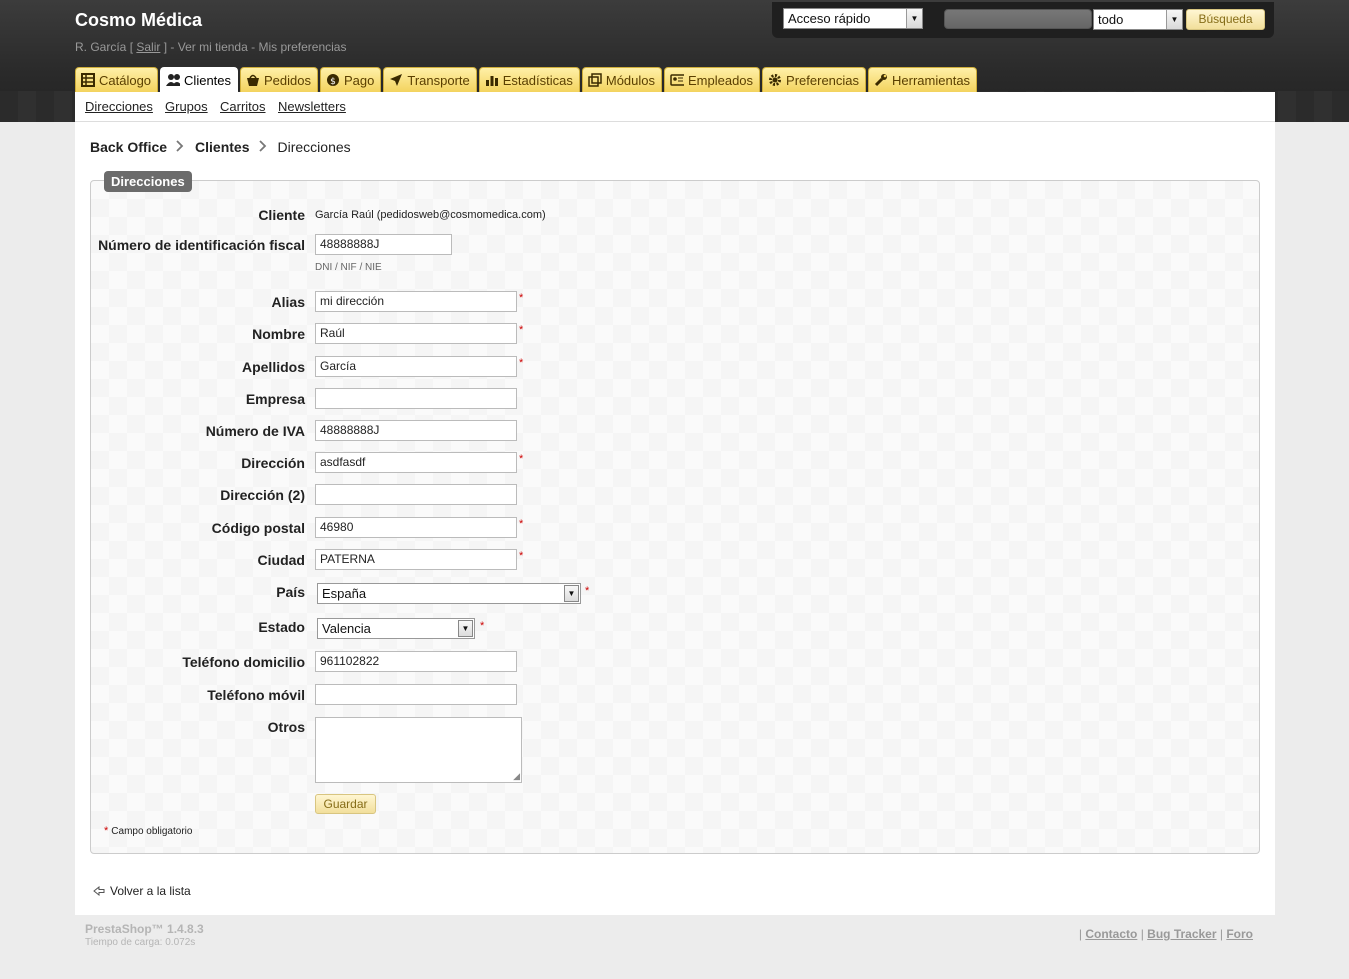 The height and width of the screenshot is (979, 1349). Describe the element at coordinates (243, 662) in the screenshot. I see `phone-label: Teléfono domicilio` at that location.